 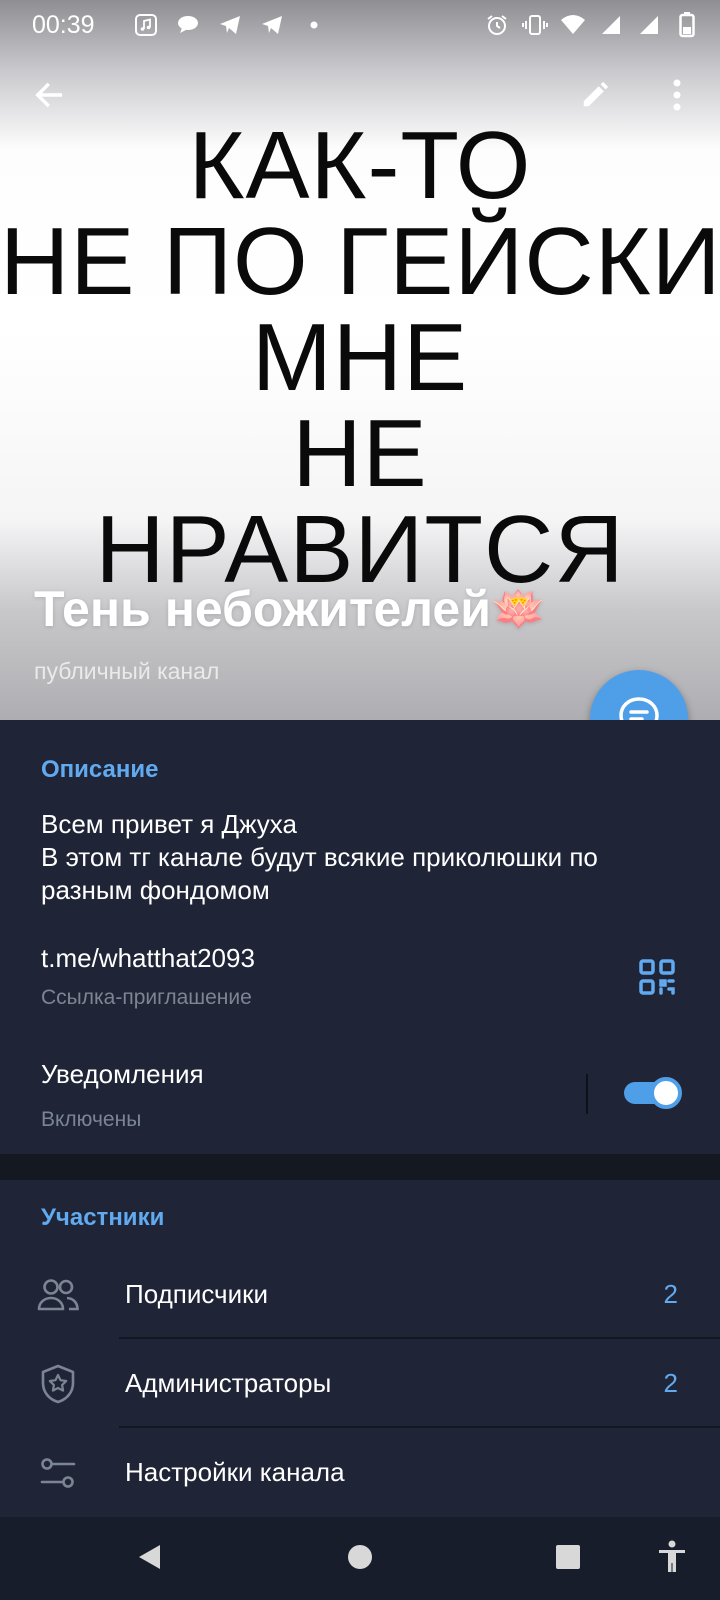 I want to click on alarm-icon, so click(x=497, y=25).